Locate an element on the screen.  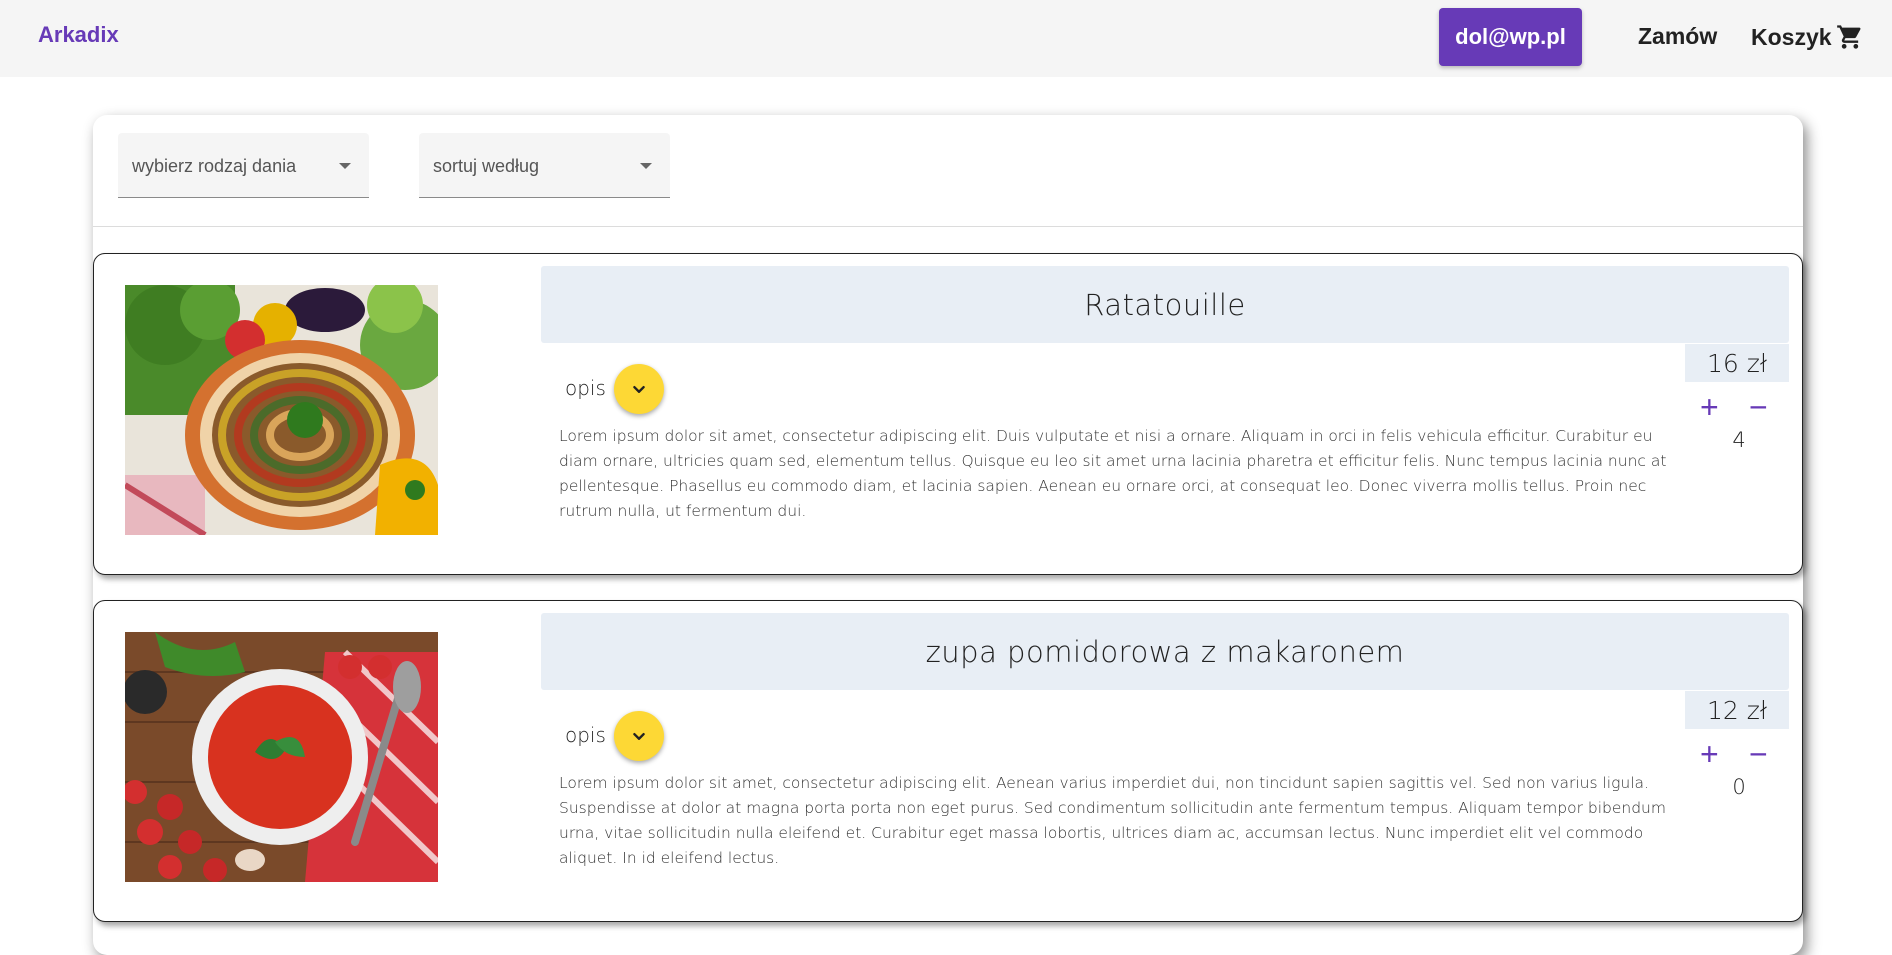
dish-title-bar: Ratatouille is located at coordinates (1165, 304).